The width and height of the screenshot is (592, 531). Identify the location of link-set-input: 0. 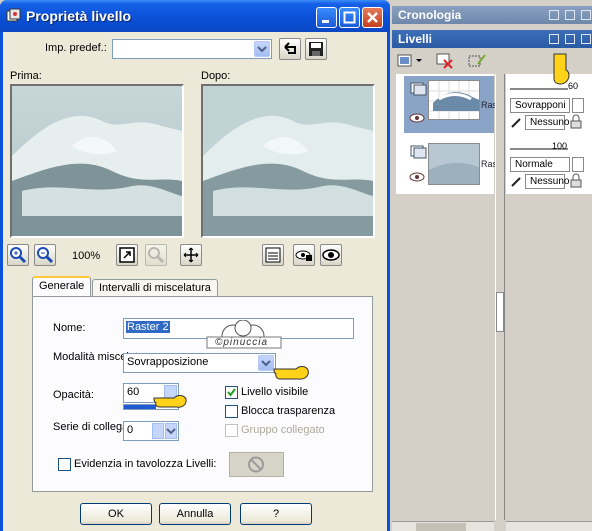
(151, 431).